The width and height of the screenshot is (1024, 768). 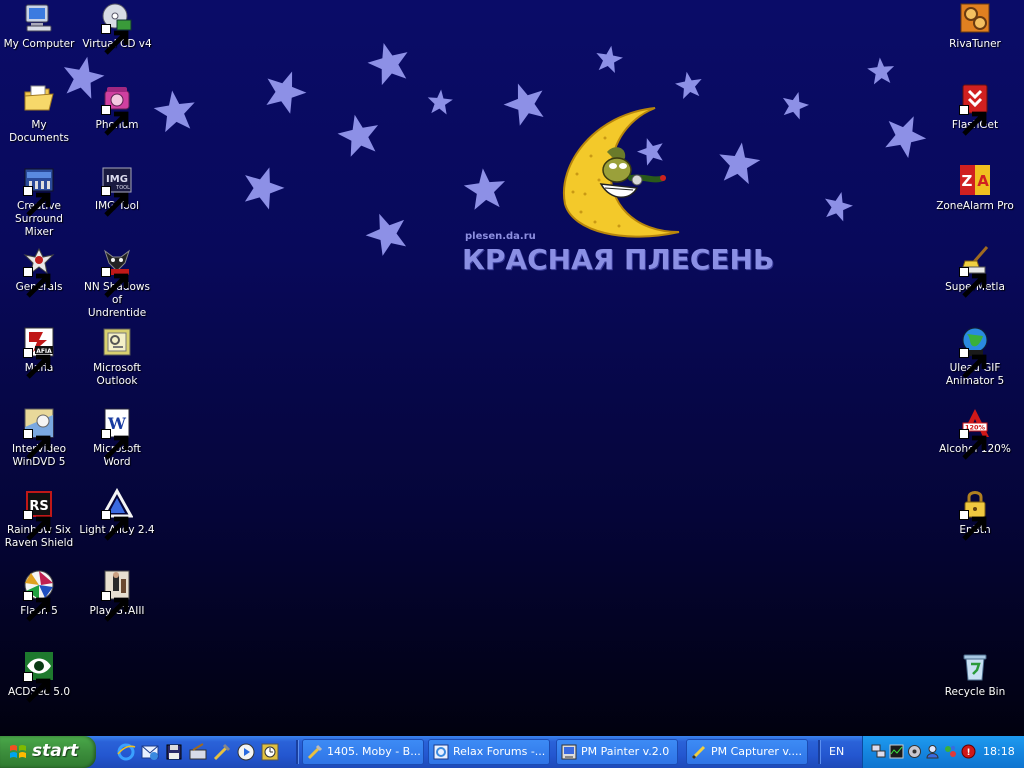 What do you see at coordinates (222, 752) in the screenshot?
I see `tools-icon` at bounding box center [222, 752].